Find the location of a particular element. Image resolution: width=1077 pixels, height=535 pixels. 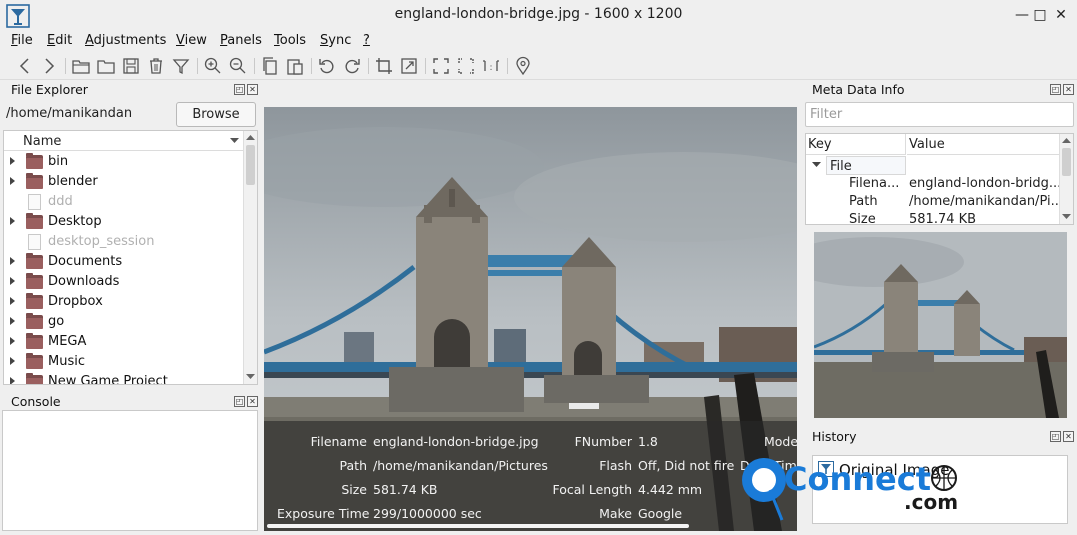

actual-size-icon: : is located at coordinates (491, 66).